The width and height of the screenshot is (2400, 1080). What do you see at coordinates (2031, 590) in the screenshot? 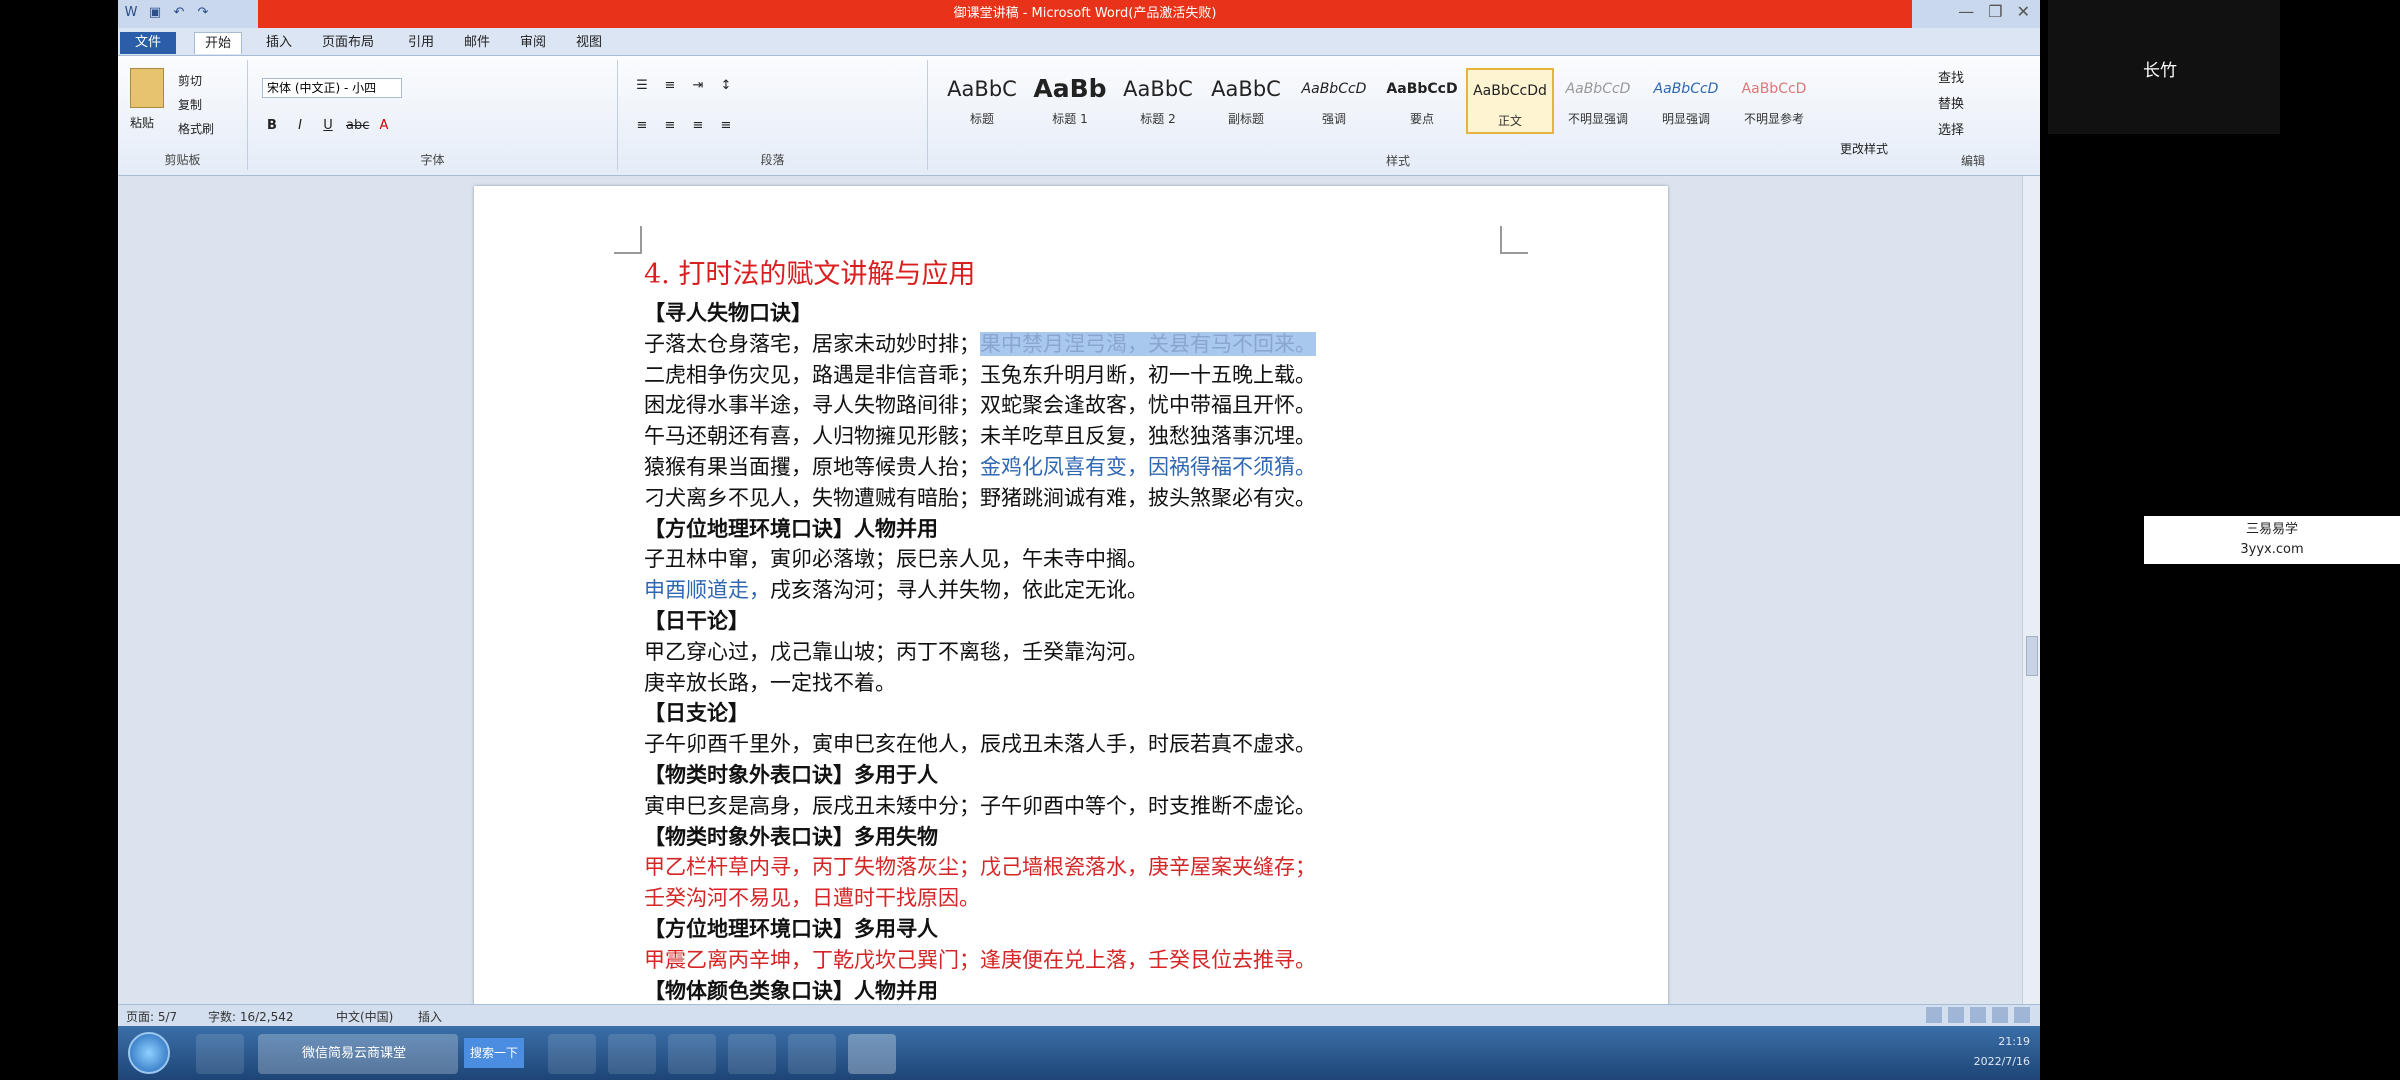
I see `vertical-scrollbar` at bounding box center [2031, 590].